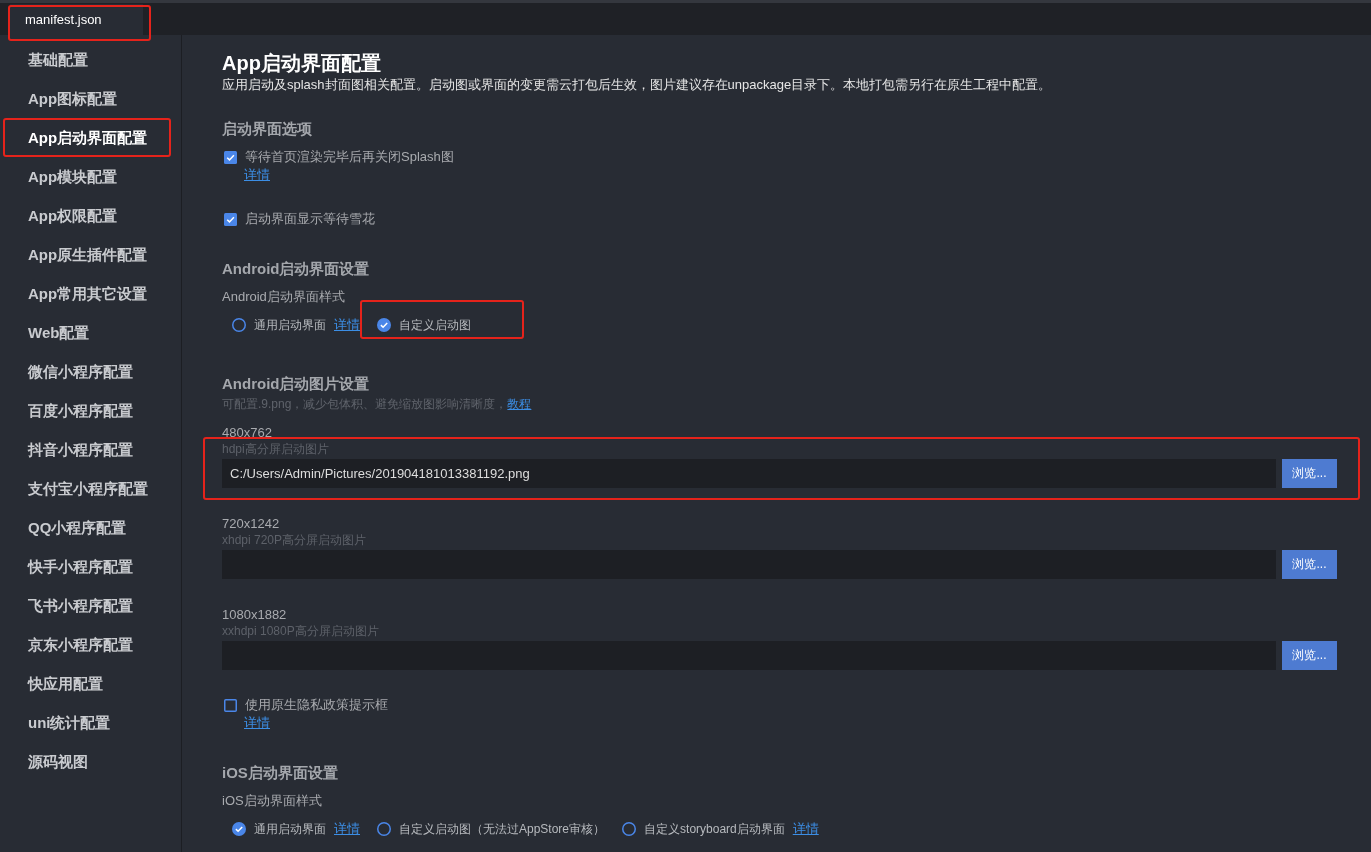 Image resolution: width=1371 pixels, height=852 pixels. Describe the element at coordinates (637, 85) in the screenshot. I see `page-description: 应用启动及splash封面图相关配置。启动图或界面的变更需云打包后生效，图片建议存在unpackage目录下。本地打包需另行在原生工程中配置。` at that location.